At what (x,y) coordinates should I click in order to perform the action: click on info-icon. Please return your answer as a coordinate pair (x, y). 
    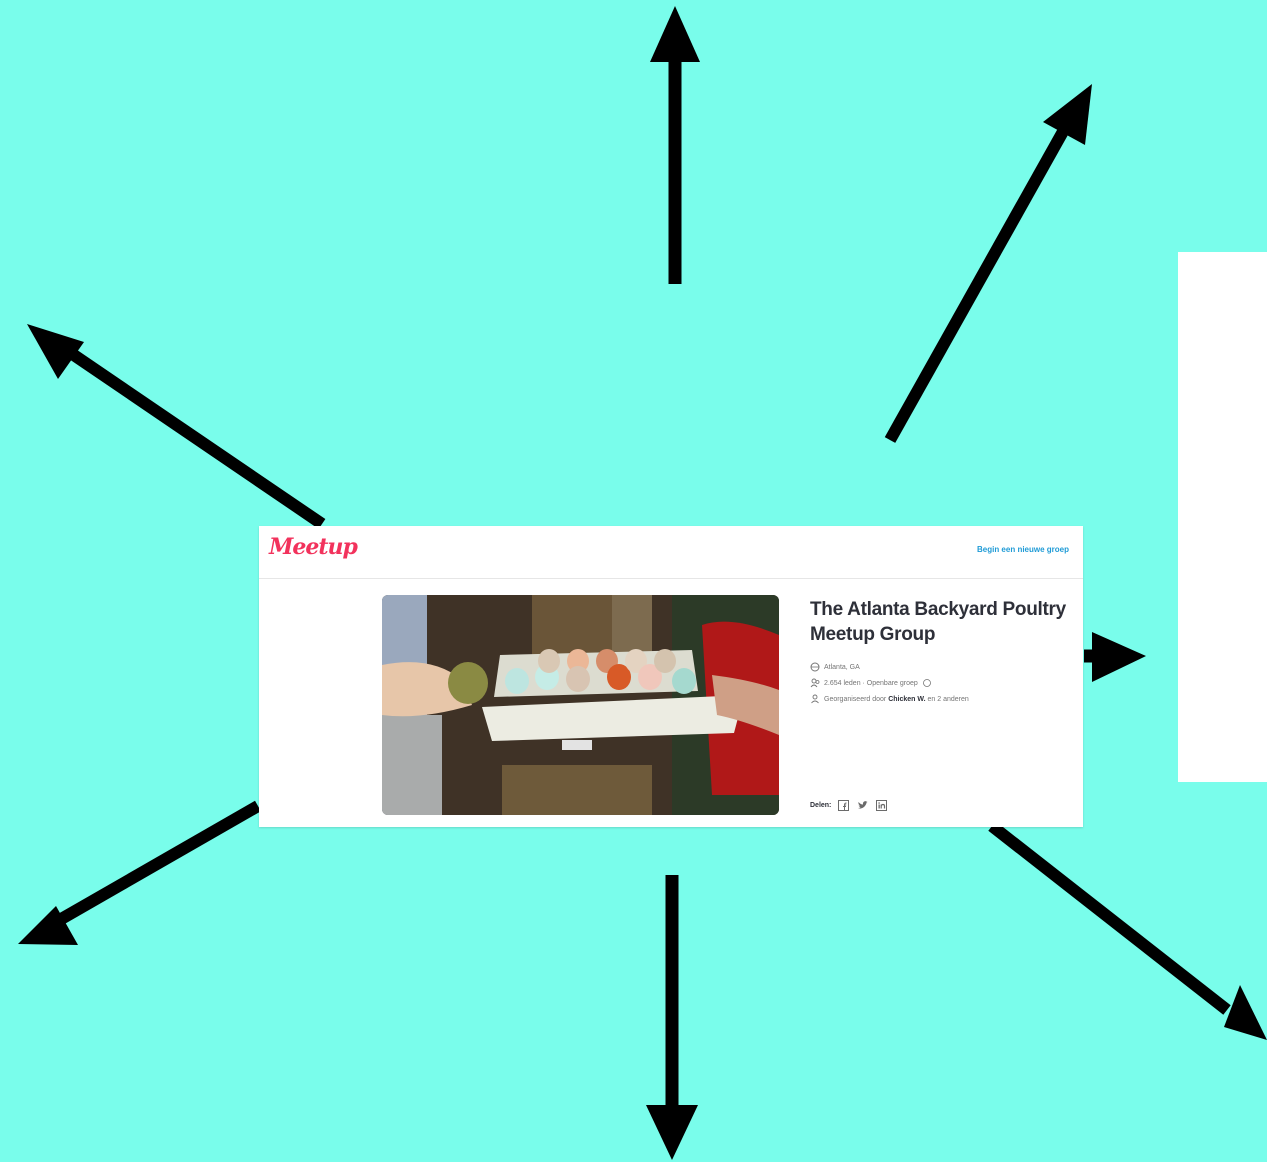
    Looking at the image, I should click on (927, 683).